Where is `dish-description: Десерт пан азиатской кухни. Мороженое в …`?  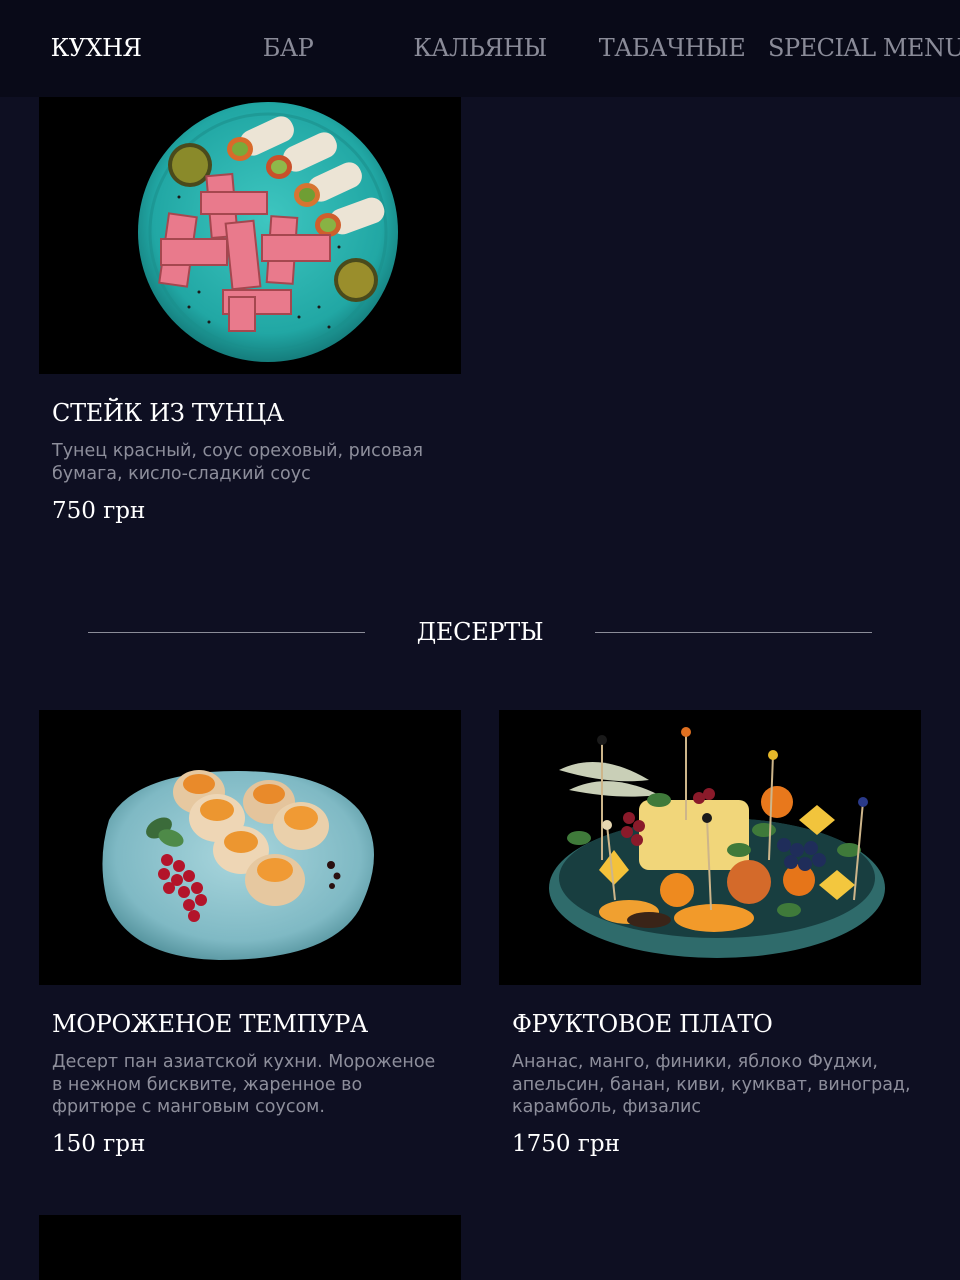 dish-description: Десерт пан азиатской кухни. Мороженое в … is located at coordinates (244, 1085).